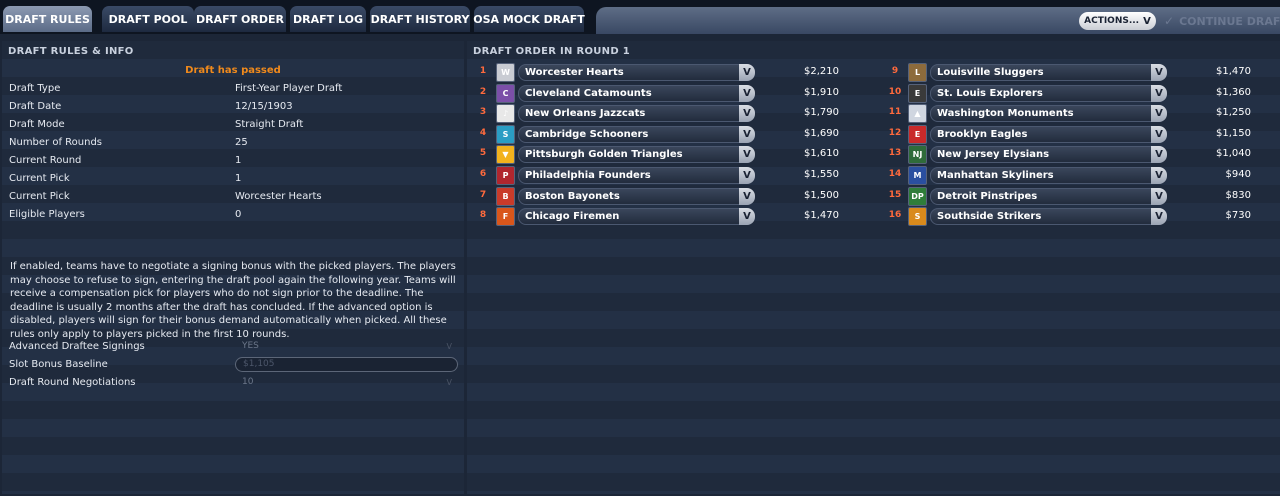 Image resolution: width=1280 pixels, height=496 pixels. What do you see at coordinates (346, 364) in the screenshot?
I see `slot-bonus-input: $1,105` at bounding box center [346, 364].